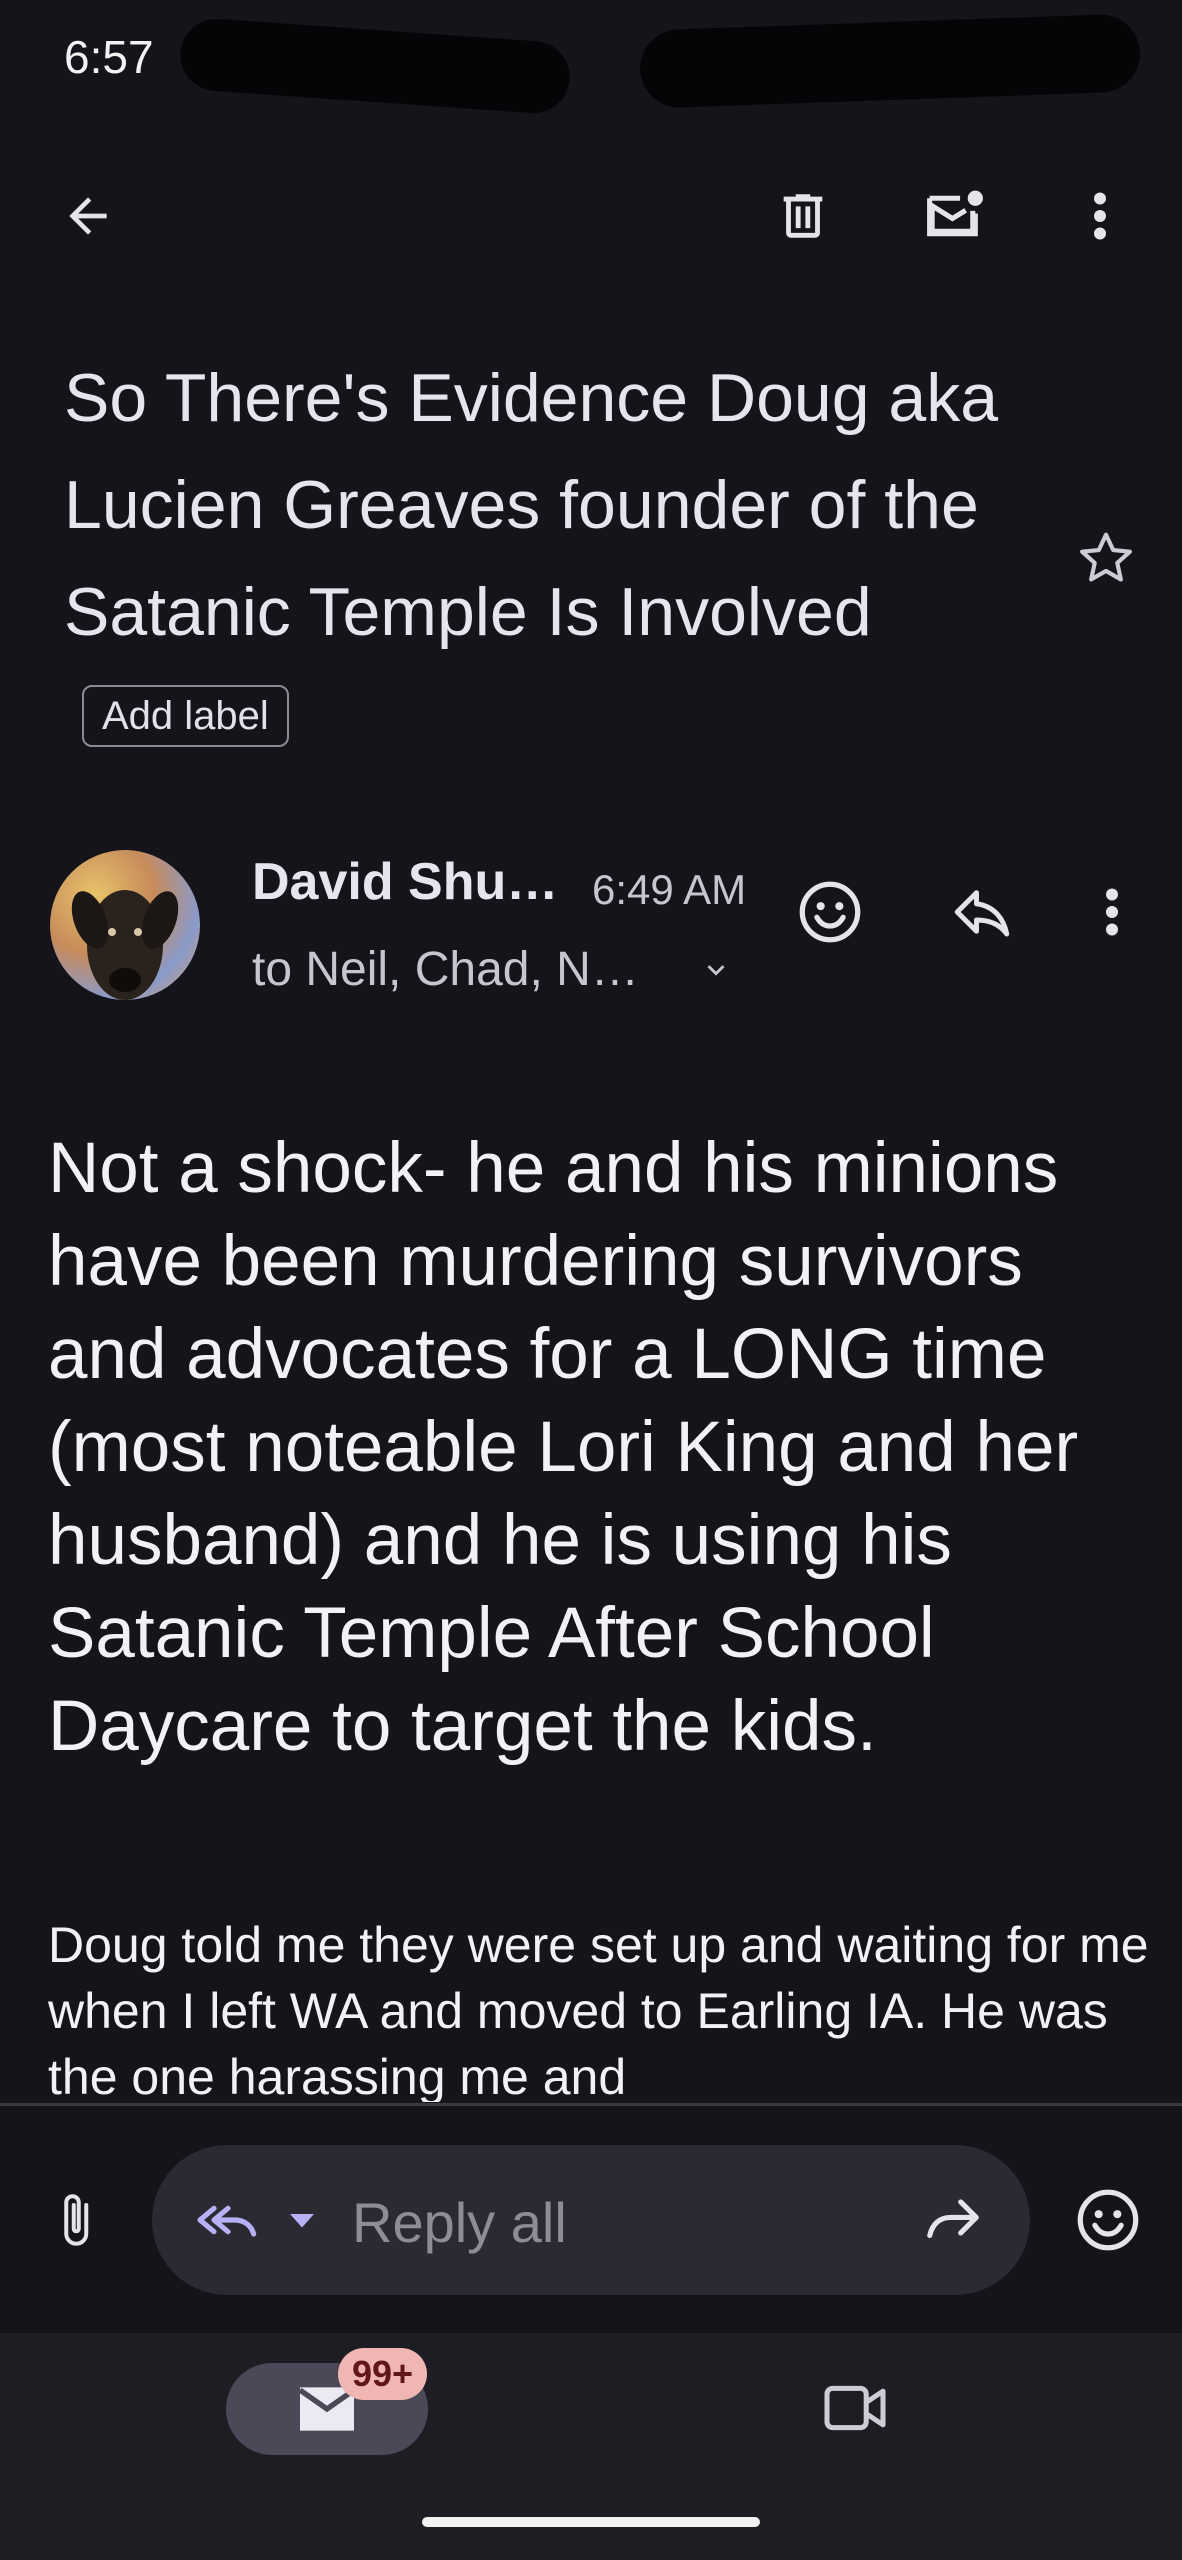 The height and width of the screenshot is (2560, 1182). I want to click on unread-count-badge: 99+, so click(383, 2374).